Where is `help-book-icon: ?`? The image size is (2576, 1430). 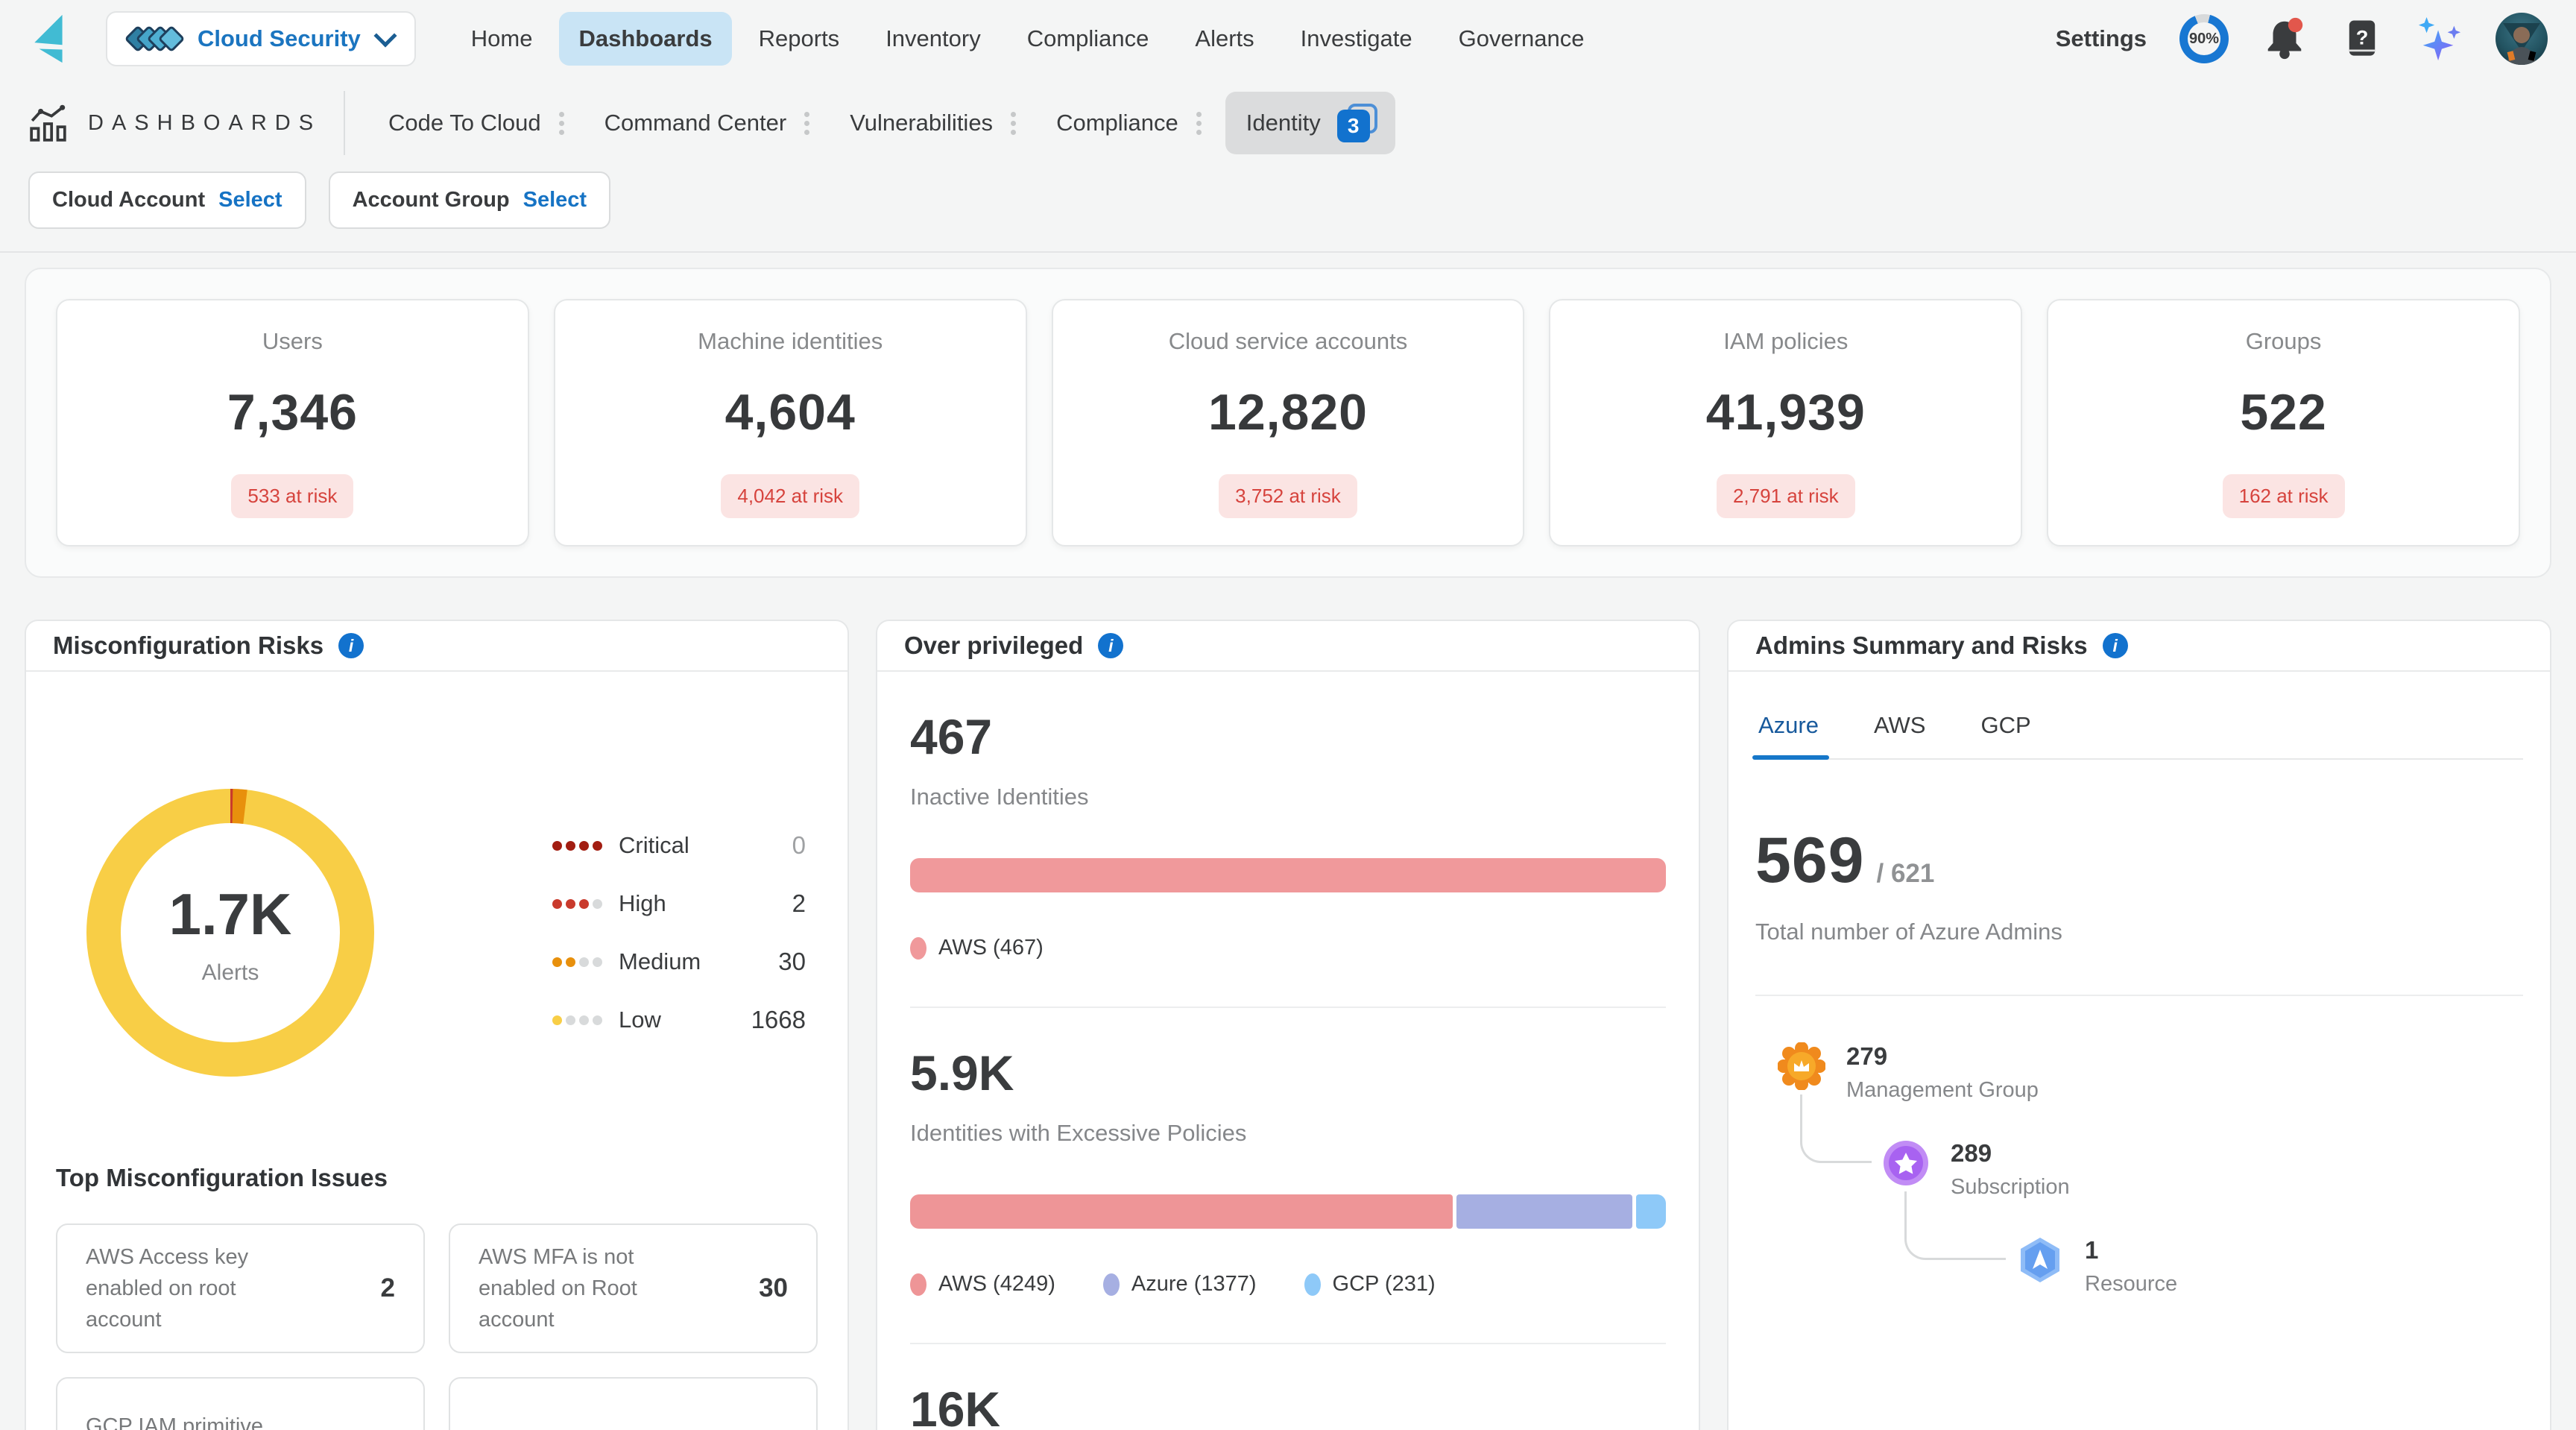
help-book-icon: ? is located at coordinates (2362, 39).